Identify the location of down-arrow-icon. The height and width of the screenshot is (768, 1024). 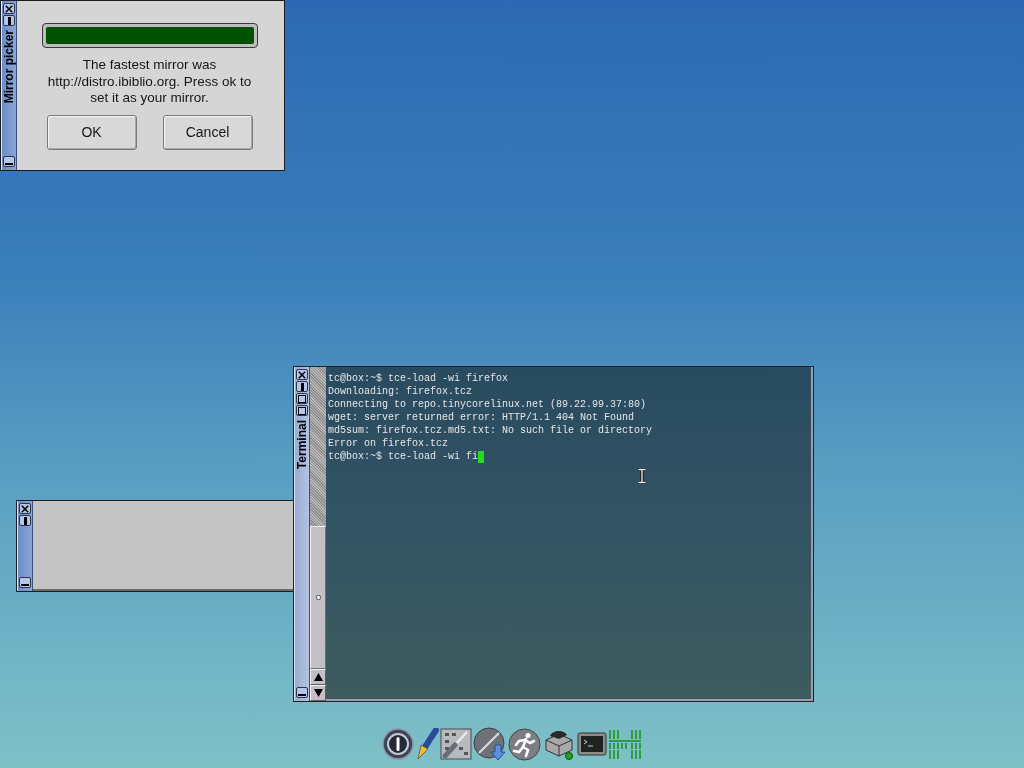
(318, 693).